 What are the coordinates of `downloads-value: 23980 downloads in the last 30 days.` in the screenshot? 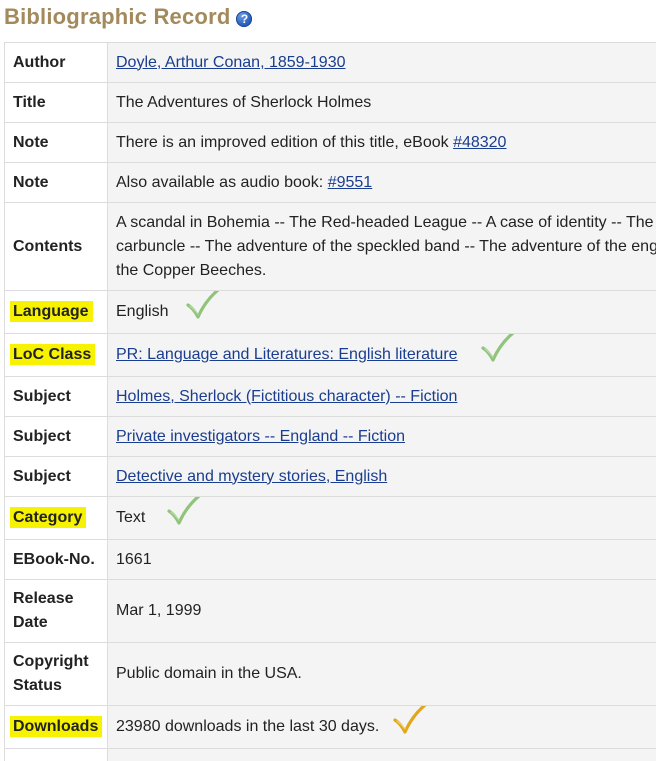 It's located at (248, 727).